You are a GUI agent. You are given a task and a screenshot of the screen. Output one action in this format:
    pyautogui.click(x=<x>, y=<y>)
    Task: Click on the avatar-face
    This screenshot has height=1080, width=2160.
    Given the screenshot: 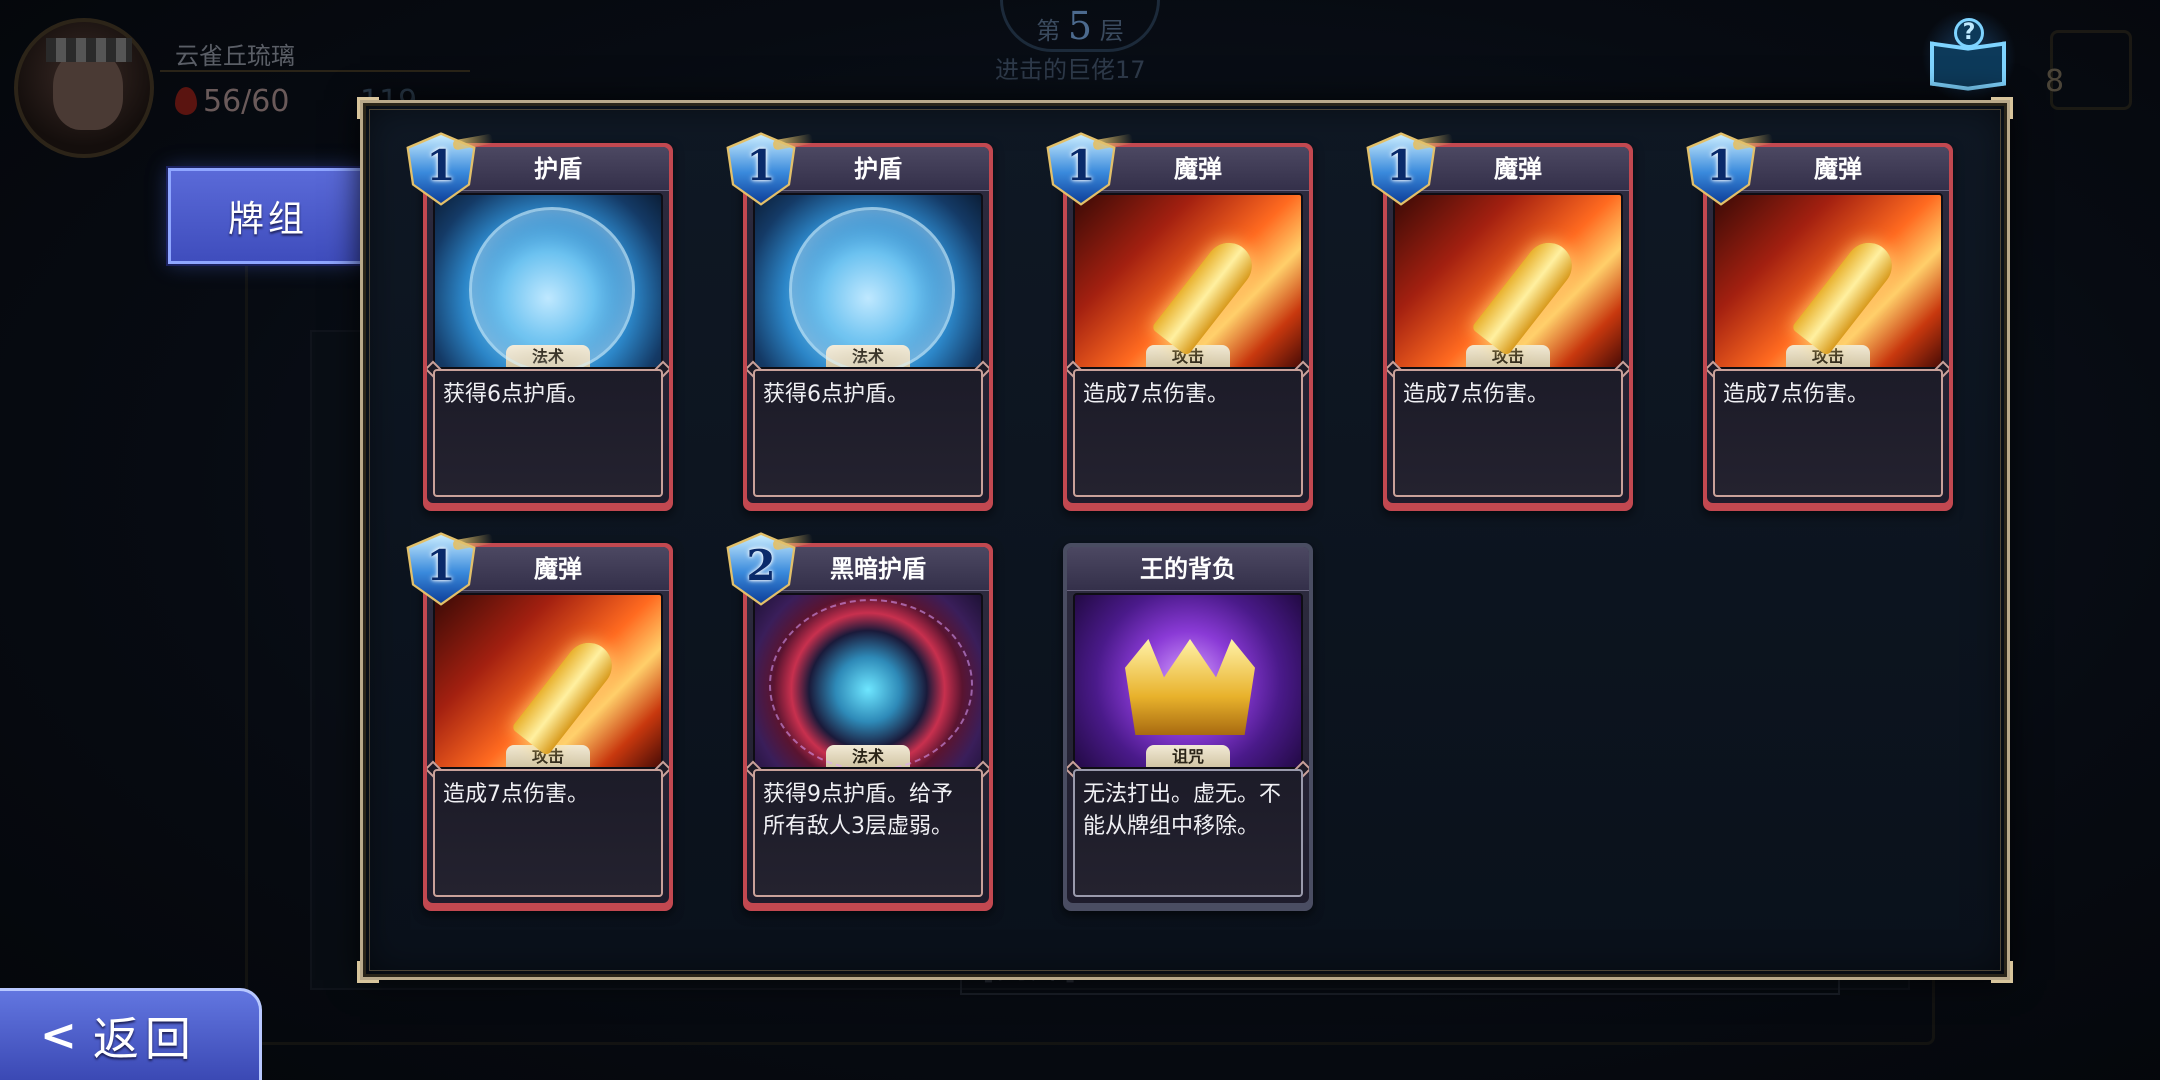 What is the action you would take?
    pyautogui.click(x=88, y=90)
    